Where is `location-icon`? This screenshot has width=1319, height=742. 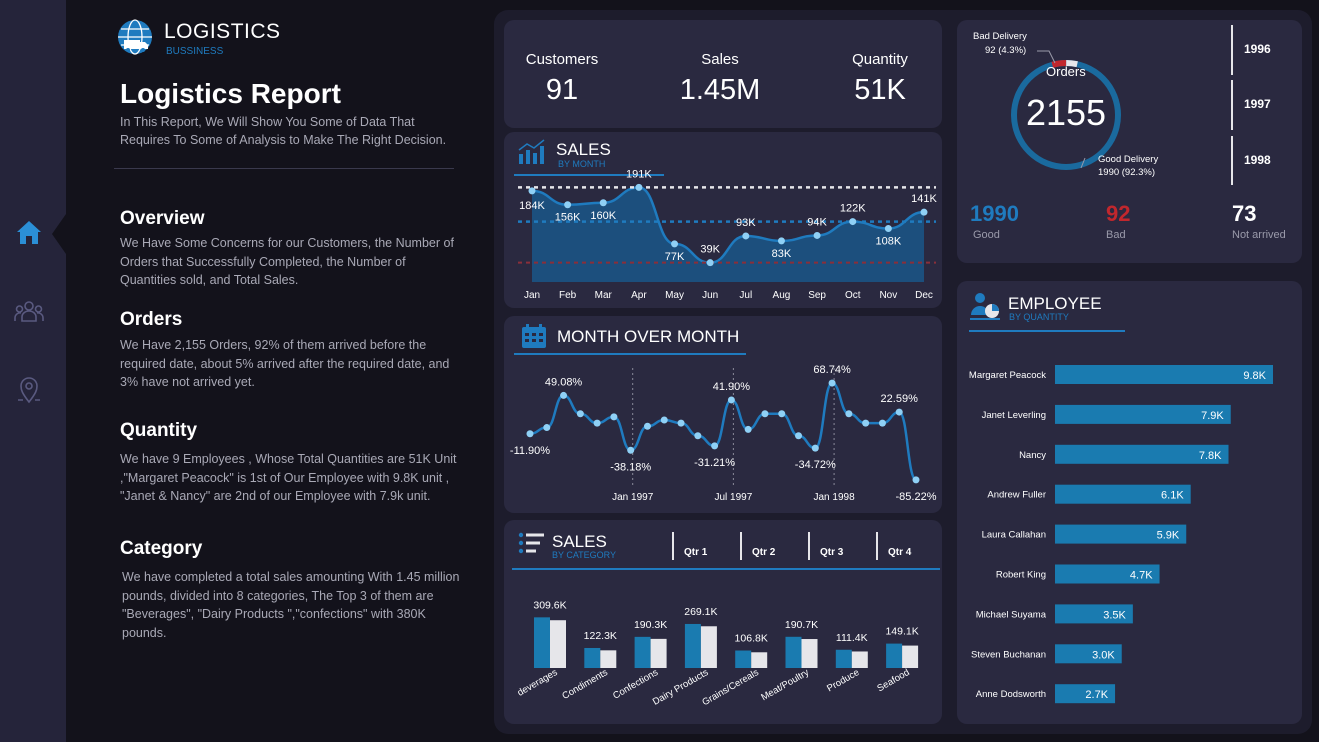
location-icon is located at coordinates (29, 390).